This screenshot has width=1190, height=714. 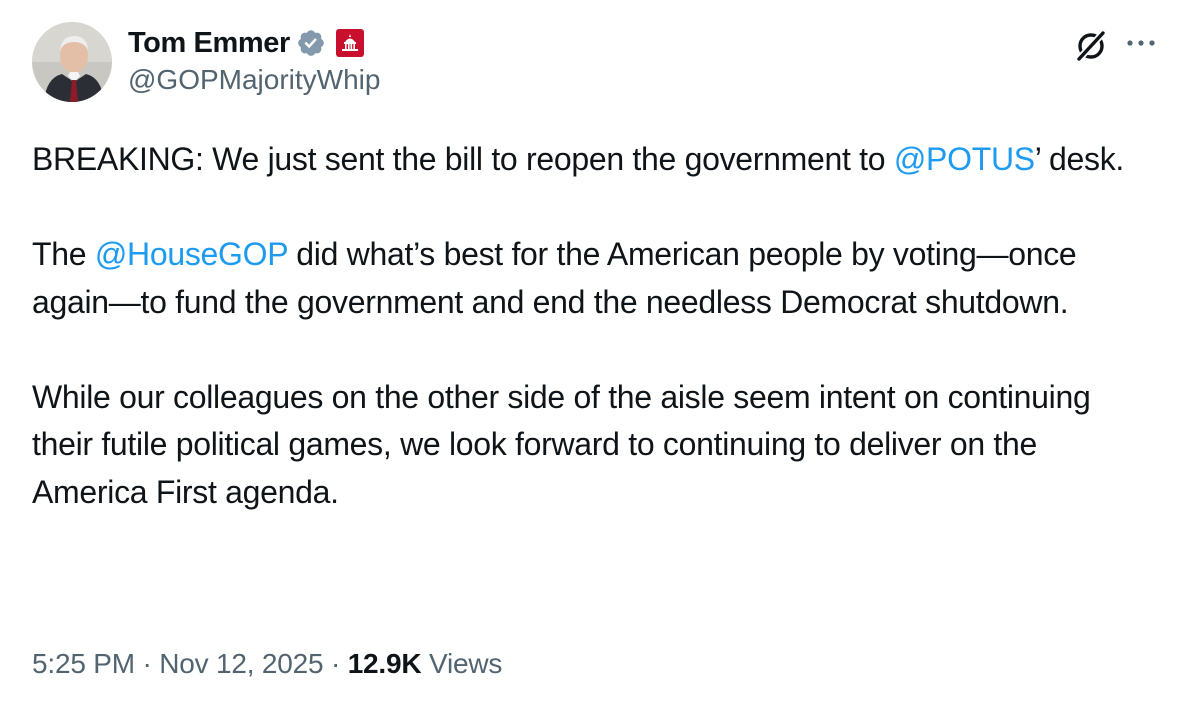 I want to click on grok-icon, so click(x=1091, y=46).